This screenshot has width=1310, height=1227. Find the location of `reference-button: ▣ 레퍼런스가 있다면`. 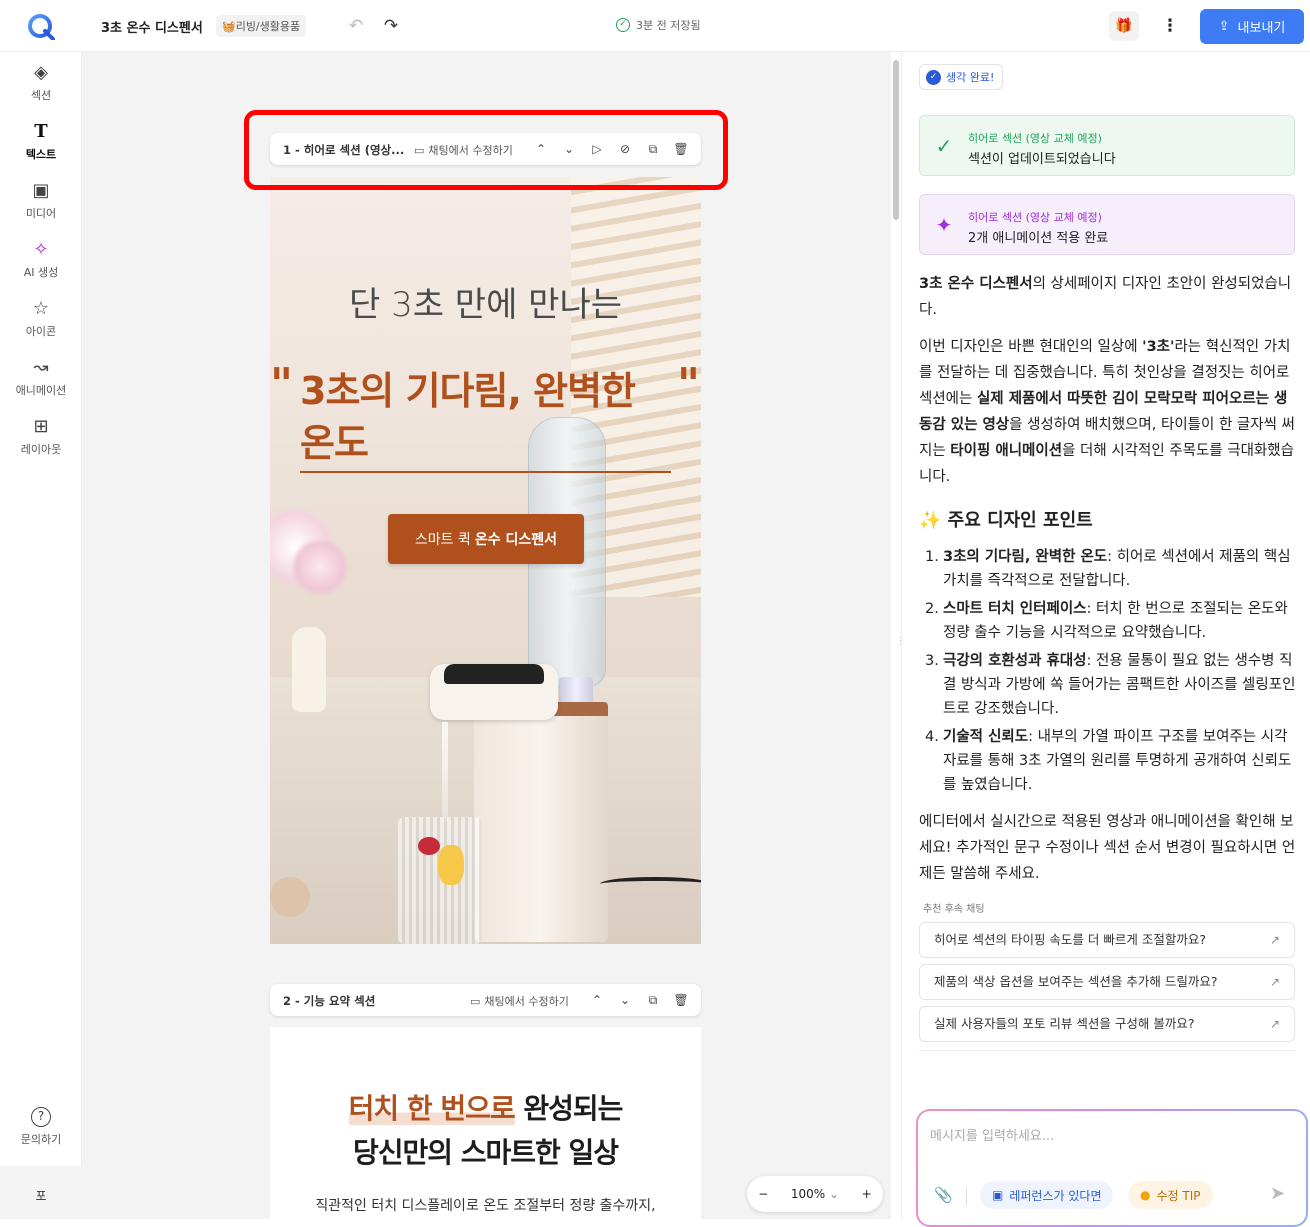

reference-button: ▣ 레퍼런스가 있다면 is located at coordinates (1047, 1195).